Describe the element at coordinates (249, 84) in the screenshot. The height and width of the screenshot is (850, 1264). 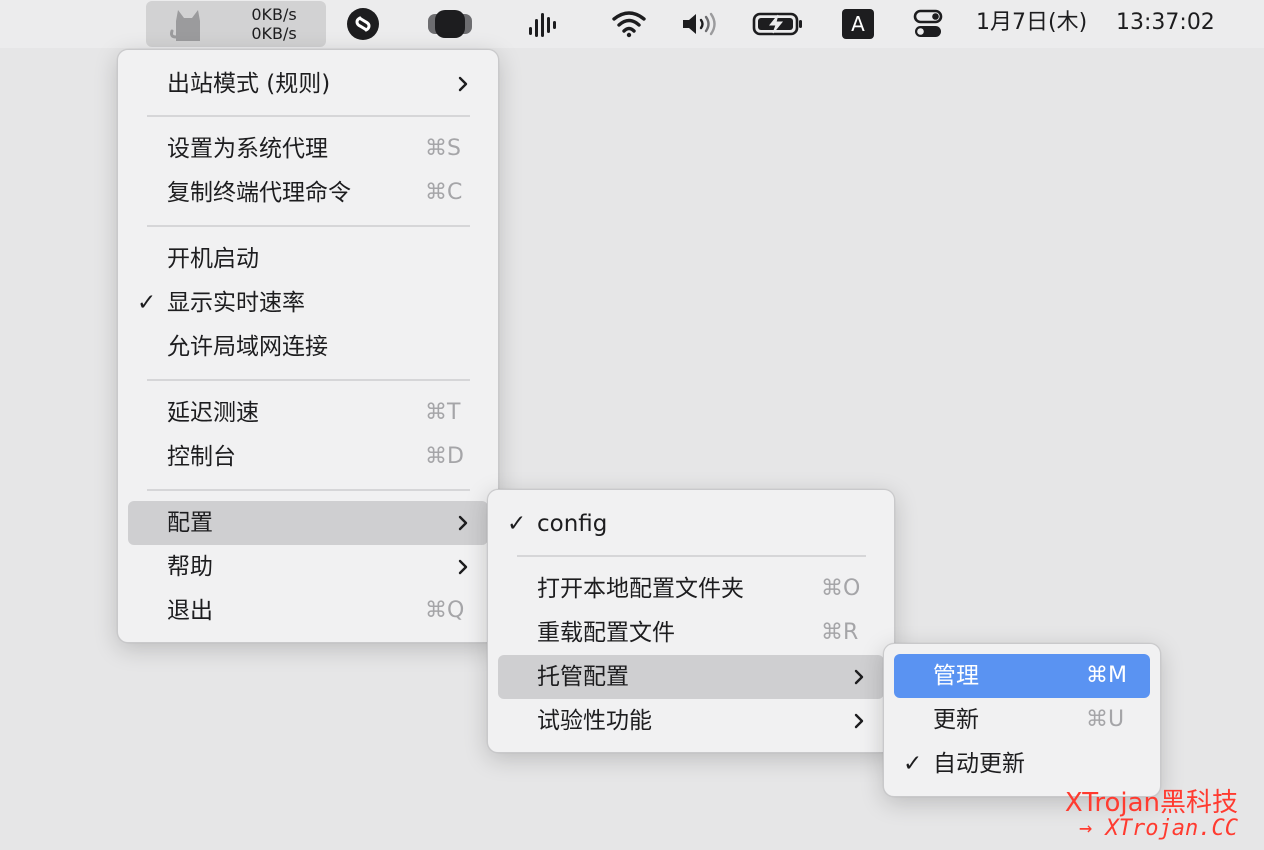
I see `menu-item-label: 出站模式 (规则)` at that location.